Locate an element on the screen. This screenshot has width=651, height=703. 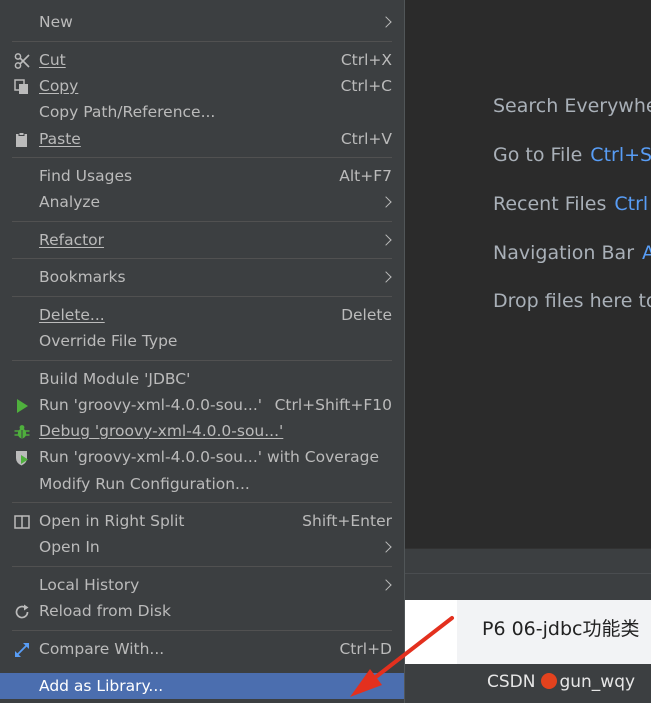
menu-item-label: Cut is located at coordinates (52, 60).